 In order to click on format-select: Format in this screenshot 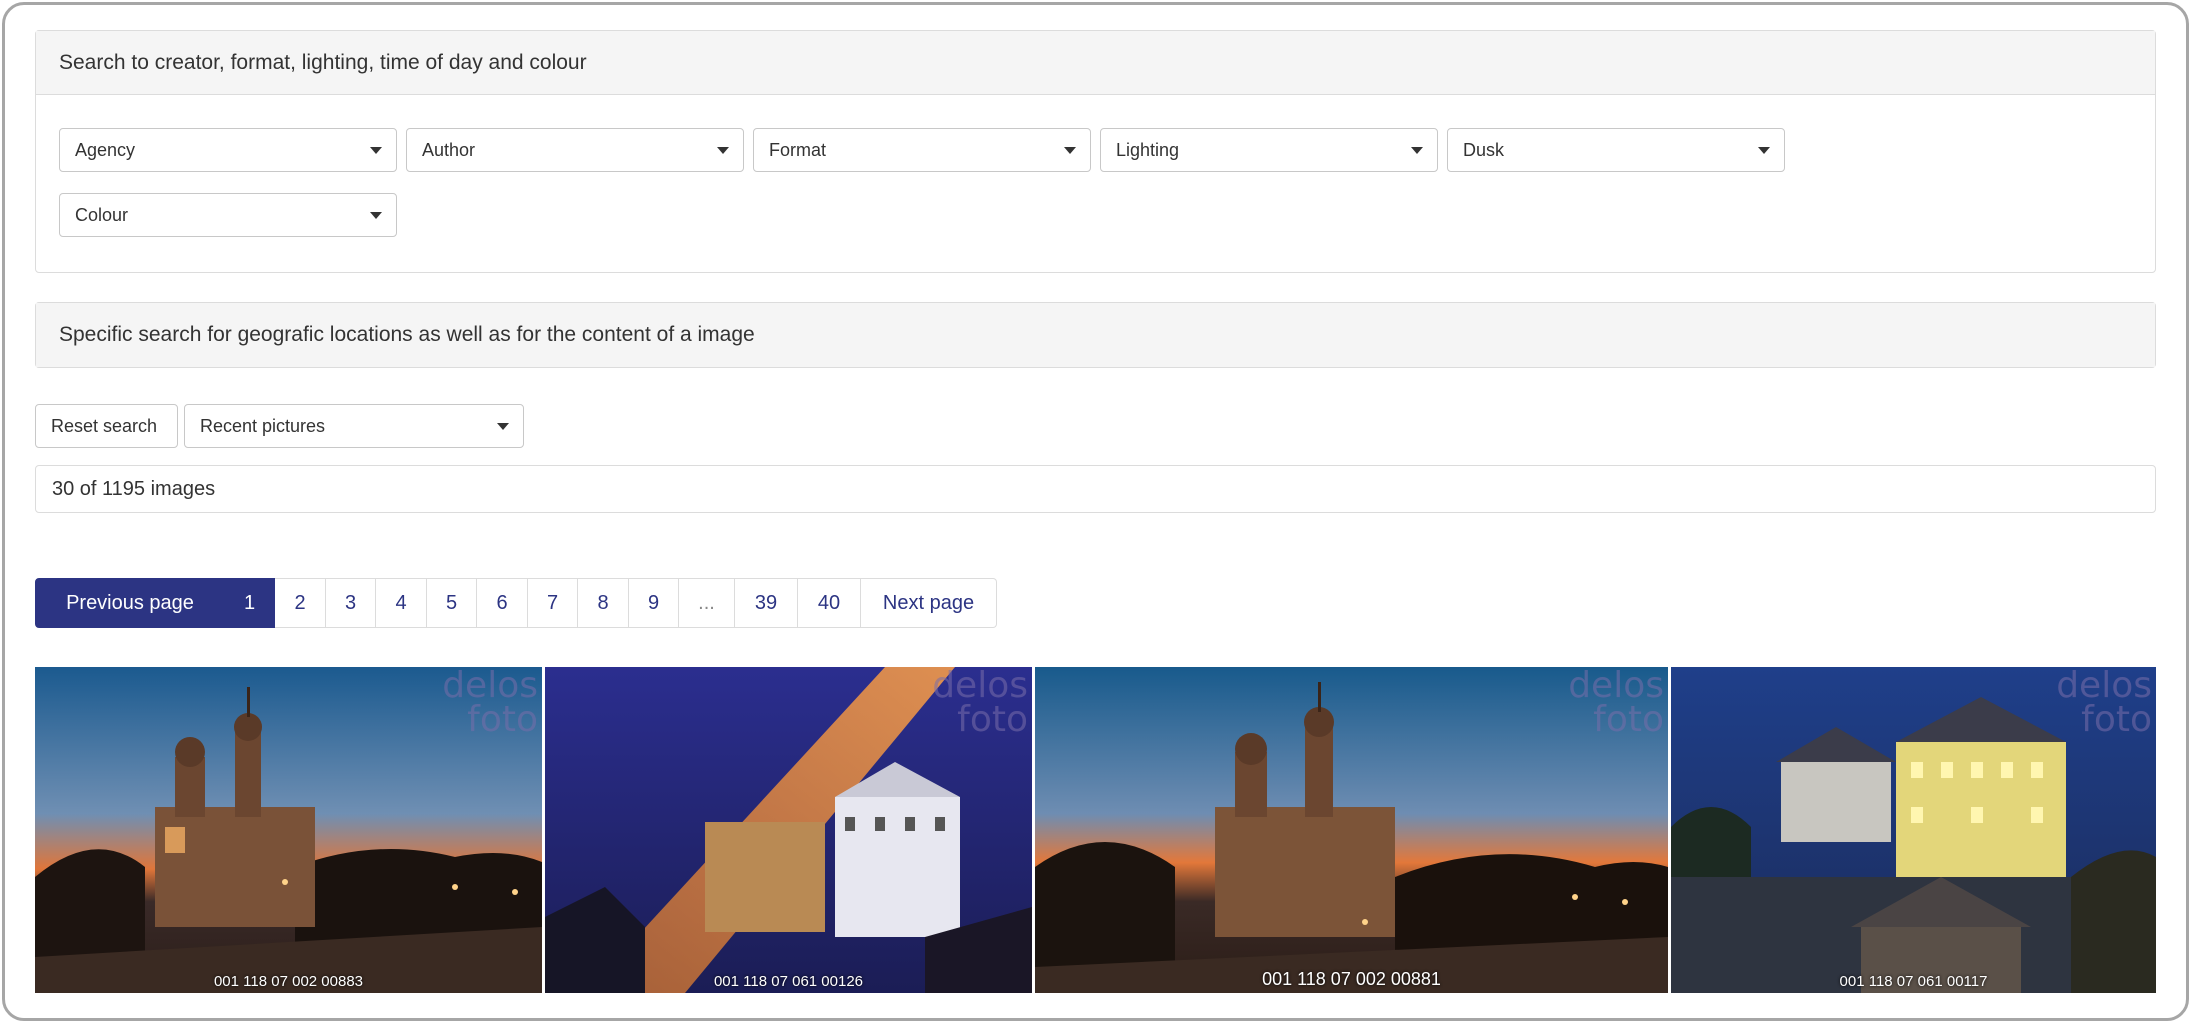, I will do `click(922, 150)`.